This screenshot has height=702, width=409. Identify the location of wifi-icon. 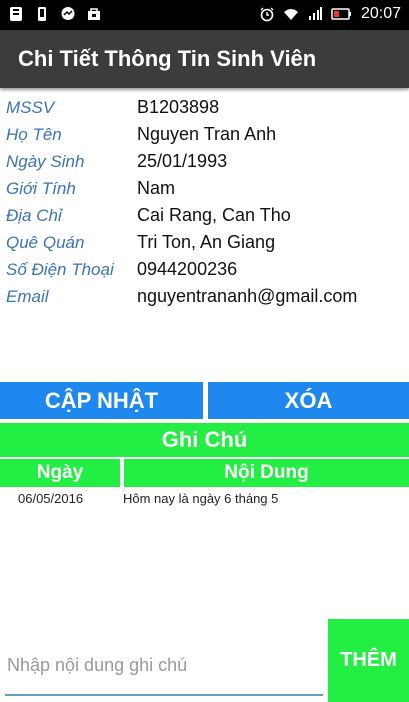
(290, 14).